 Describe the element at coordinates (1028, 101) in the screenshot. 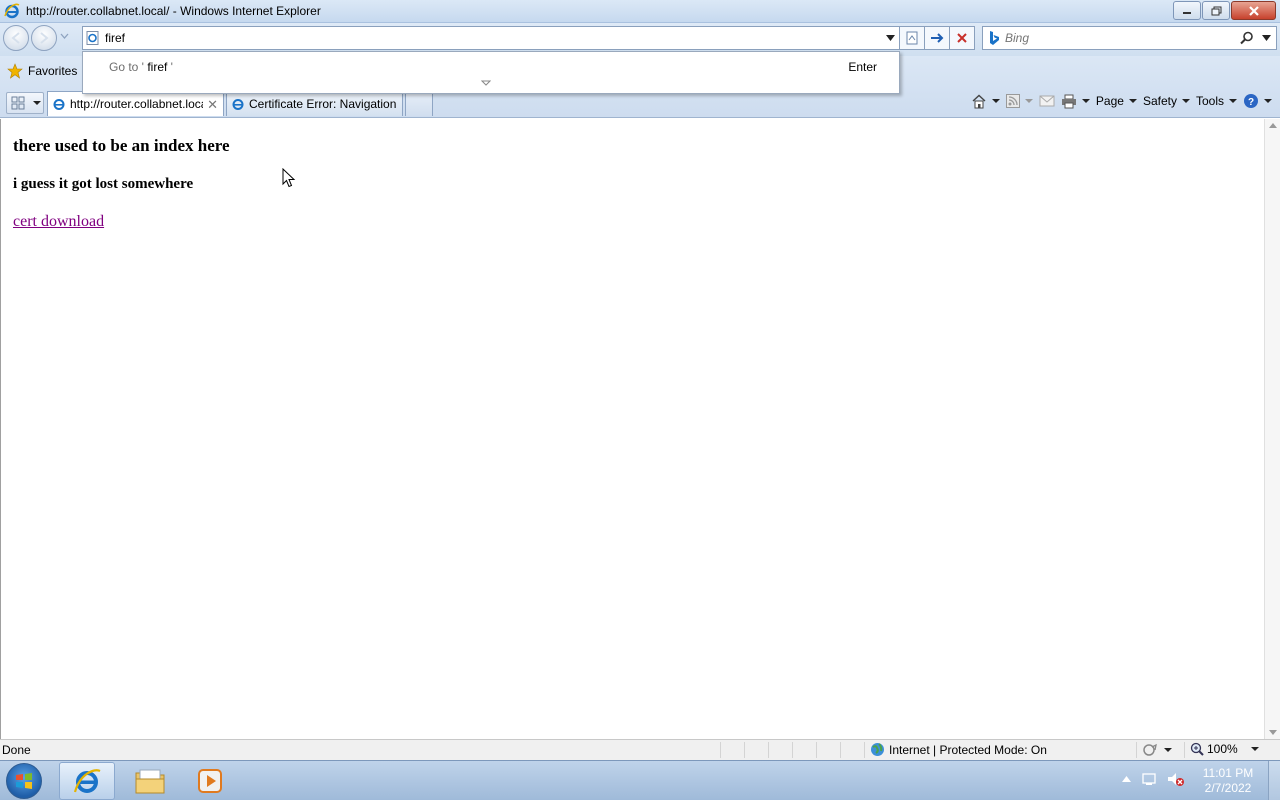

I see `feeds-dropdown-icon` at that location.